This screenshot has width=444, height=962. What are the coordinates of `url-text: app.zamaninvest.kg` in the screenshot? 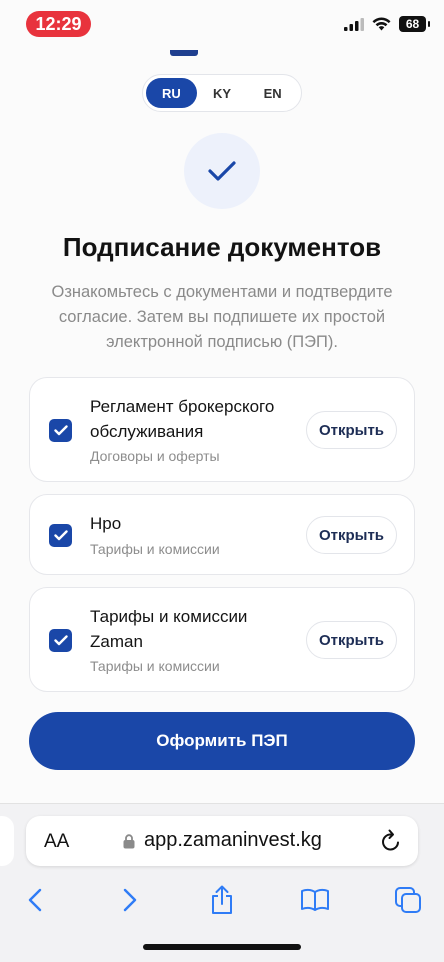 It's located at (233, 840).